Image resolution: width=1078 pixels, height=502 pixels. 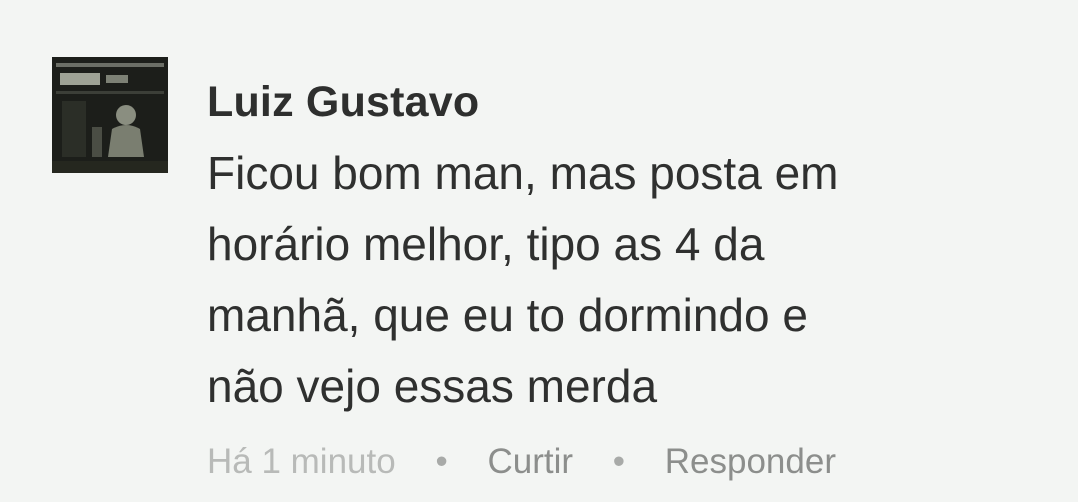 What do you see at coordinates (486, 244) in the screenshot?
I see `comment-body-line: horário melhor, tipo as 4 da` at bounding box center [486, 244].